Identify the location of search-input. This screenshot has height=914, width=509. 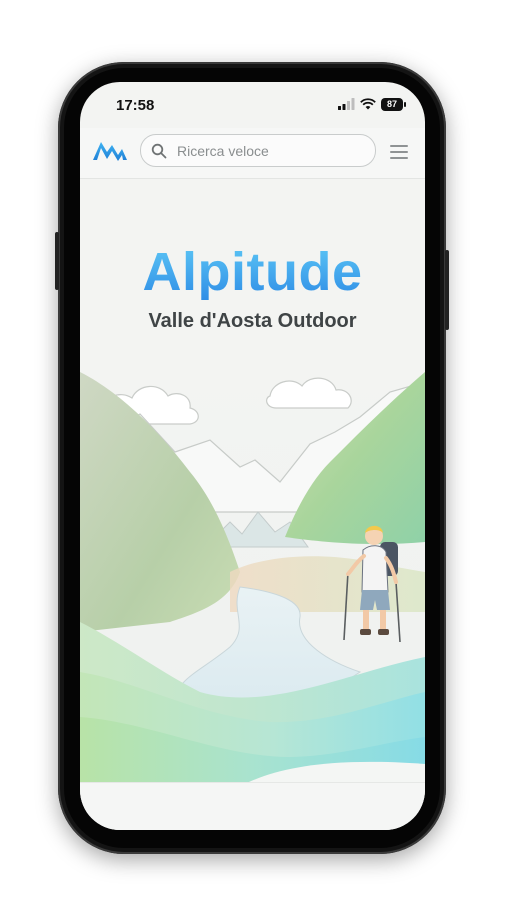
(272, 150).